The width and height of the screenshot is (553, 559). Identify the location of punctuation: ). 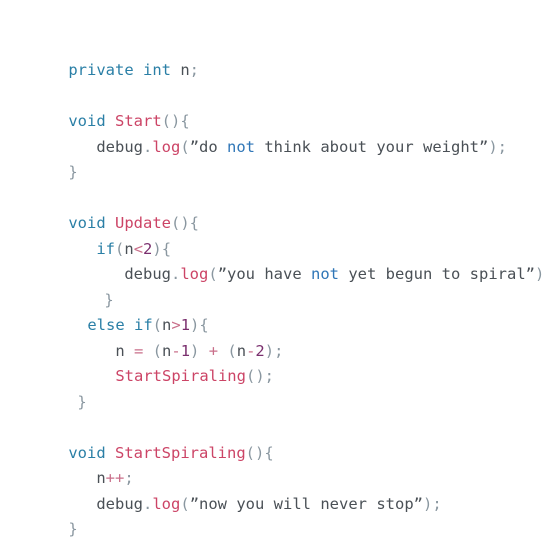
(539, 274).